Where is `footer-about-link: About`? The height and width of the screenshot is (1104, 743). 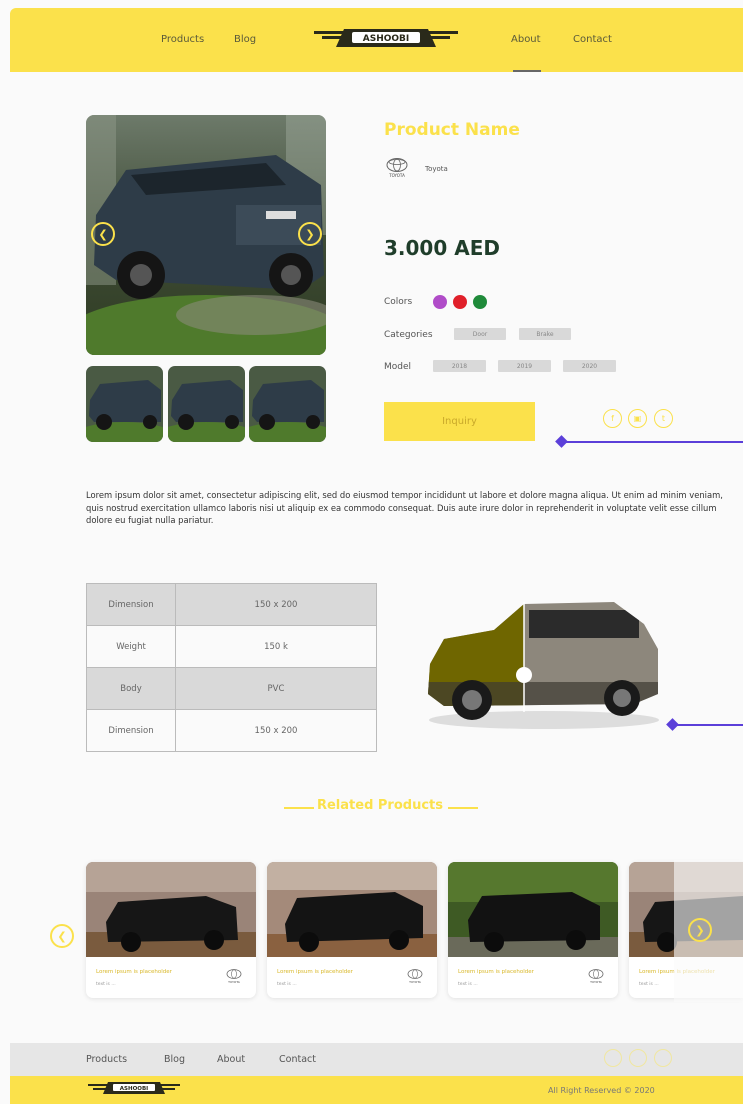
footer-about-link: About is located at coordinates (231, 1059).